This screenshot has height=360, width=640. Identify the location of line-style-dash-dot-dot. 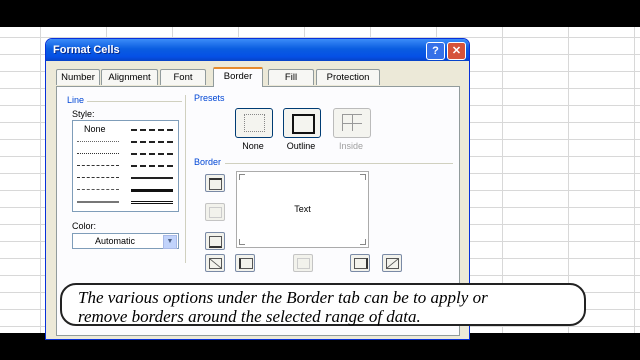
(98, 165).